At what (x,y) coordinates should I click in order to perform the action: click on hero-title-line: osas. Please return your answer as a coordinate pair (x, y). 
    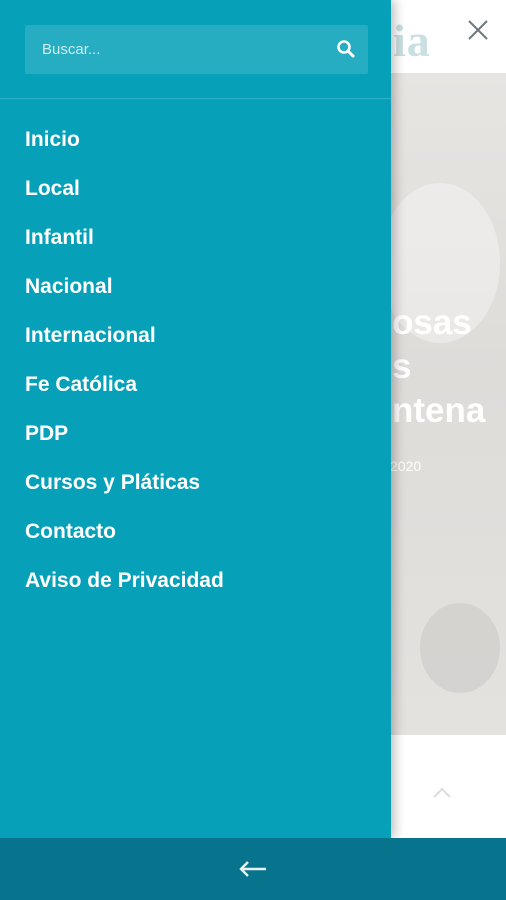
    Looking at the image, I should click on (432, 322).